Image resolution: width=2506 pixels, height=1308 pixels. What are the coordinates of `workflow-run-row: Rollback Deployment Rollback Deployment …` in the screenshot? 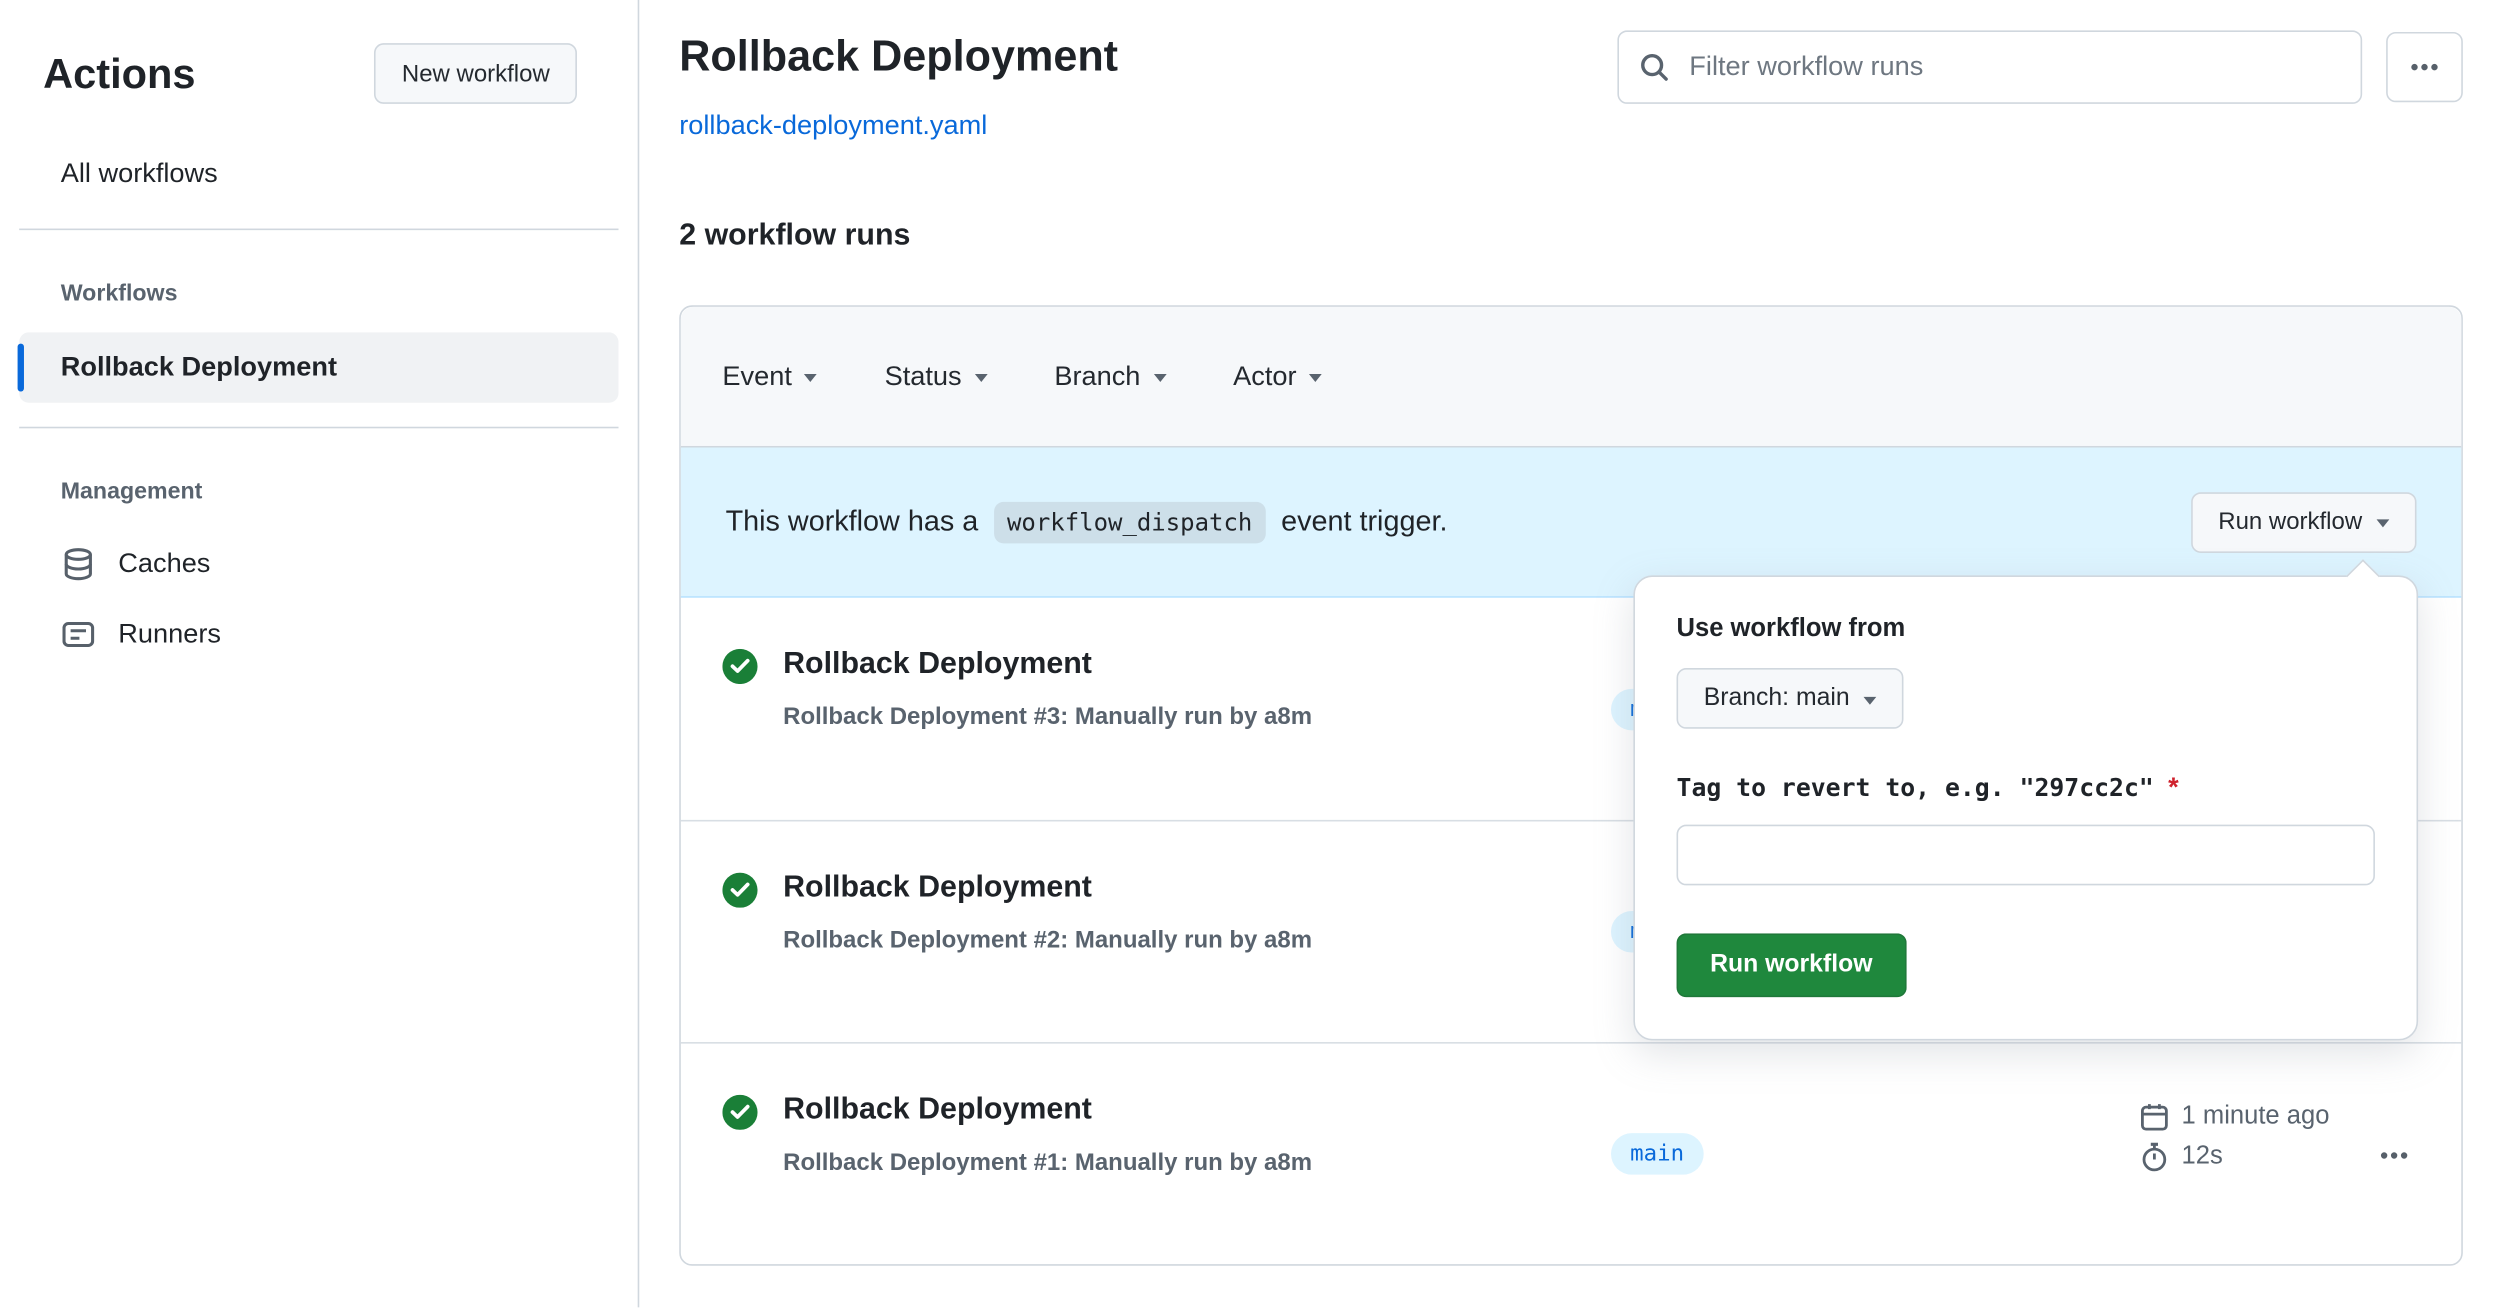 It's located at (1571, 1153).